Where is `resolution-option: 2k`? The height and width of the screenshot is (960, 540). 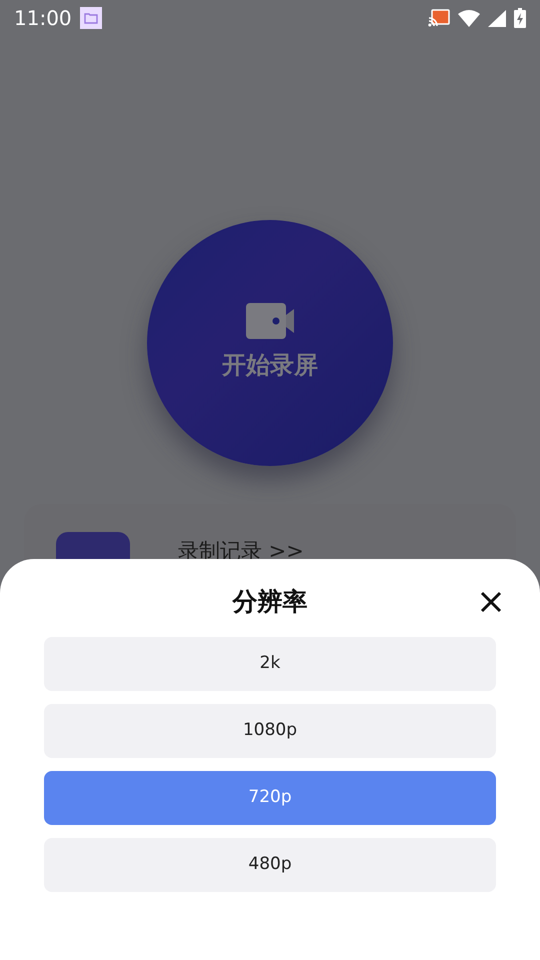 resolution-option: 2k is located at coordinates (270, 663).